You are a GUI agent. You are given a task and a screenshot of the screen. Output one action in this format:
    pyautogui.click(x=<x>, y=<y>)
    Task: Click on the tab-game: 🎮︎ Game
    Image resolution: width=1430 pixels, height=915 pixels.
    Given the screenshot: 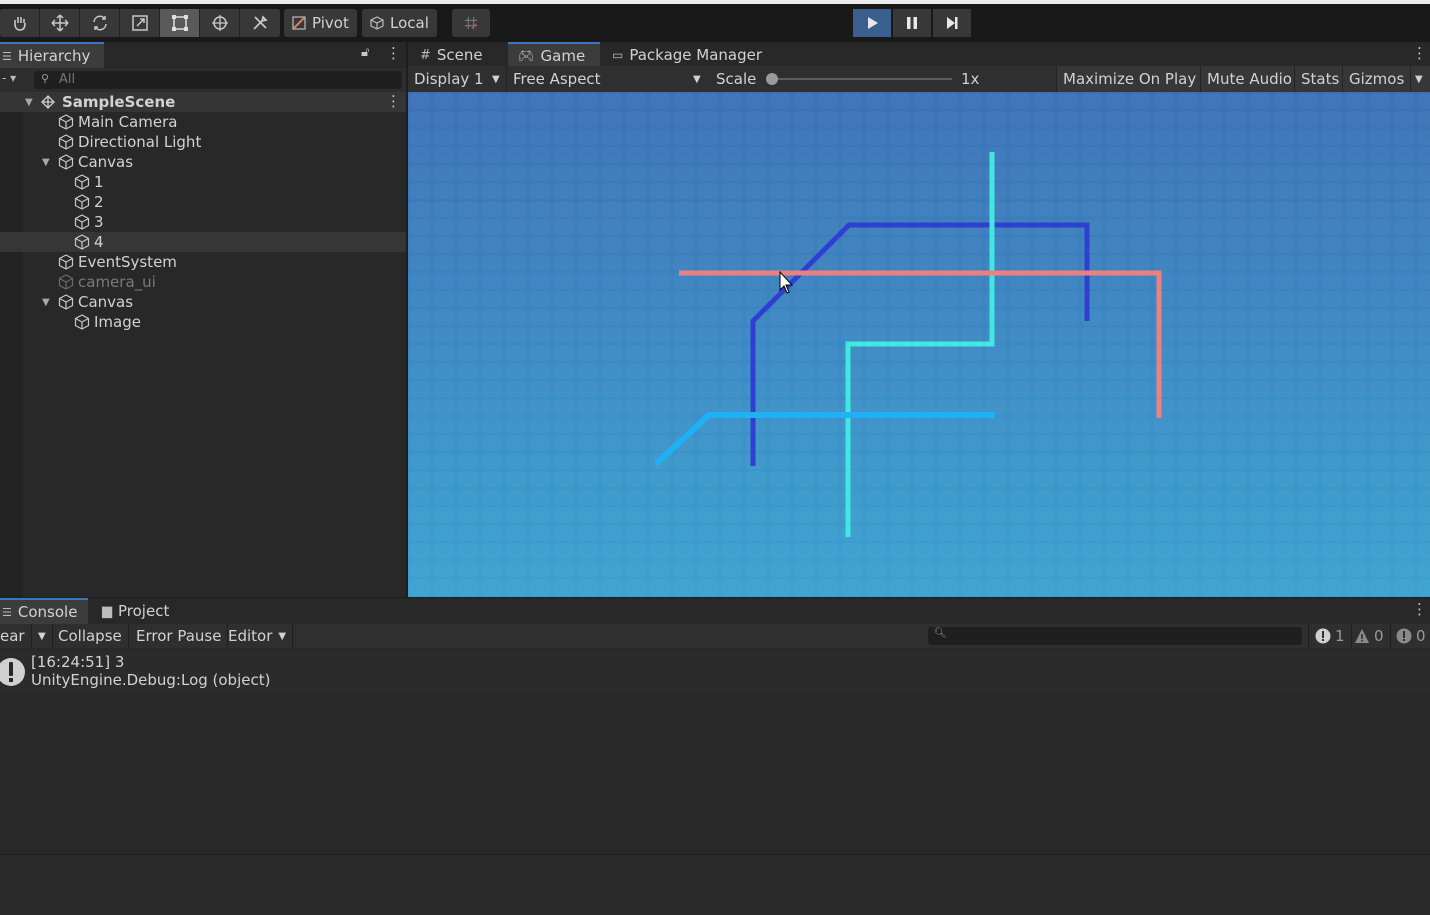 What is the action you would take?
    pyautogui.click(x=554, y=55)
    